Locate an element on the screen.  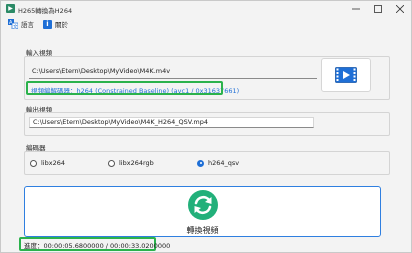
video-file-icon is located at coordinates (346, 75).